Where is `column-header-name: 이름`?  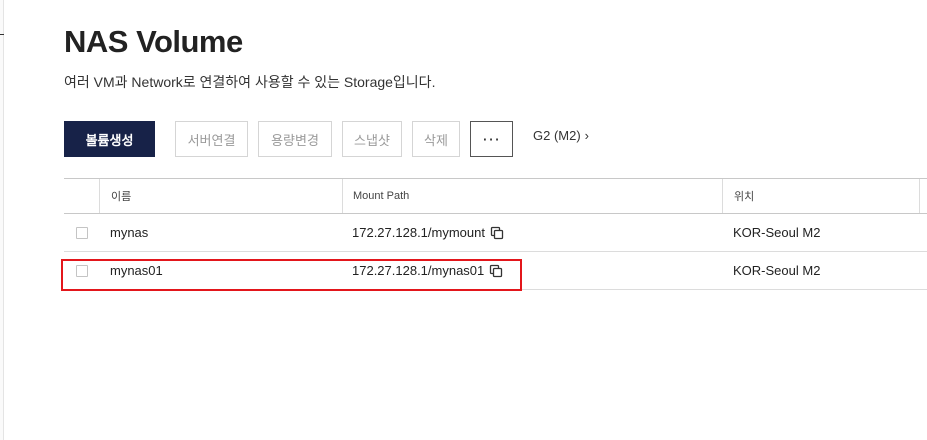 column-header-name: 이름 is located at coordinates (220, 196).